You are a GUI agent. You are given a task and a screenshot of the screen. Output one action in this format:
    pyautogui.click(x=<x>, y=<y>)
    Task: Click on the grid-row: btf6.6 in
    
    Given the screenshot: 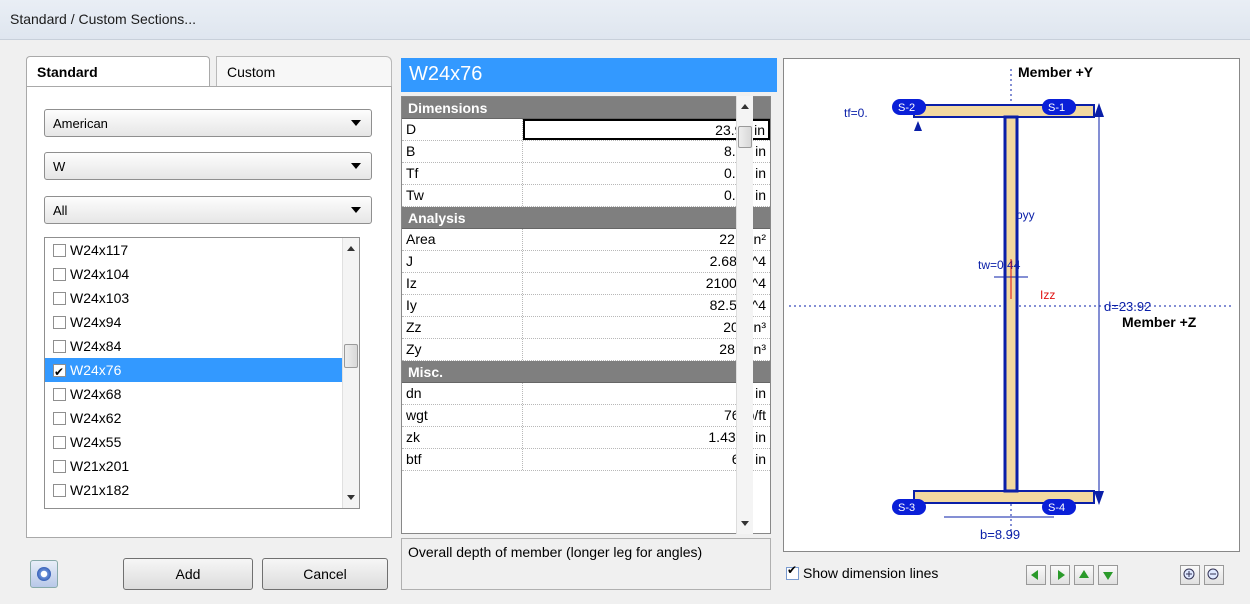 What is the action you would take?
    pyautogui.click(x=586, y=460)
    